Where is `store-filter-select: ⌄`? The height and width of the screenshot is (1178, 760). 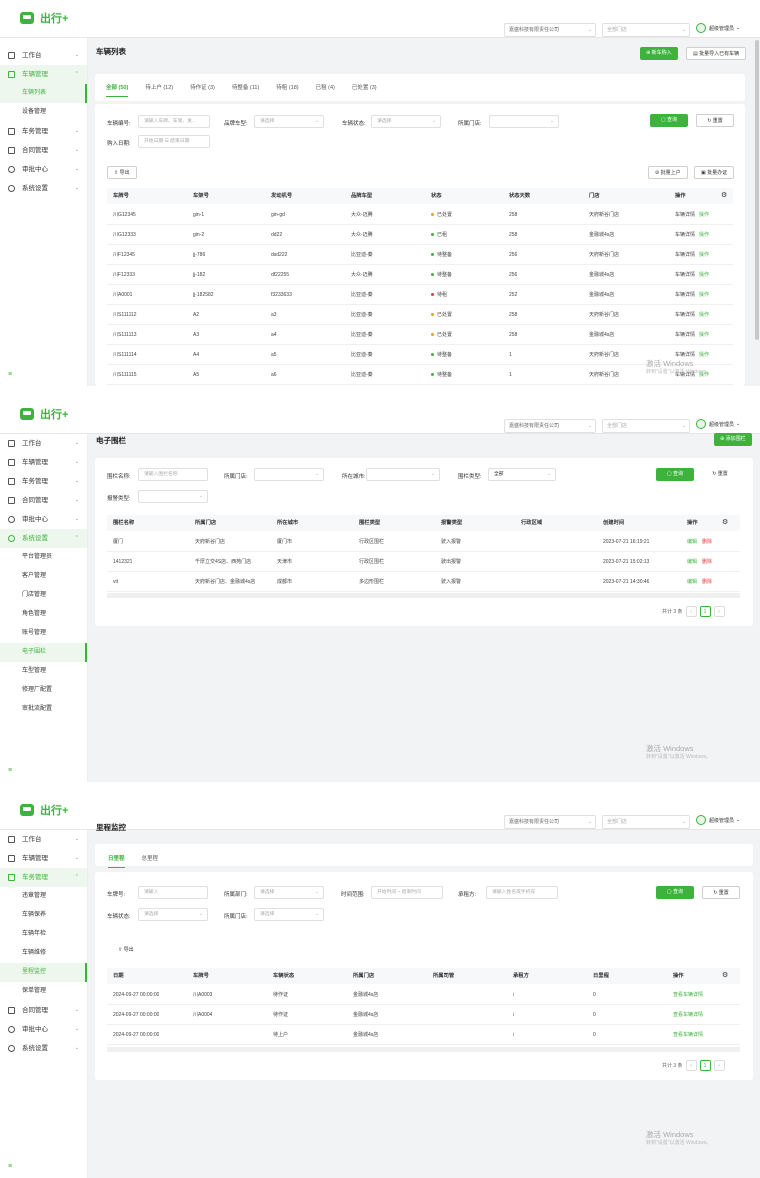
store-filter-select: ⌄ is located at coordinates (289, 474).